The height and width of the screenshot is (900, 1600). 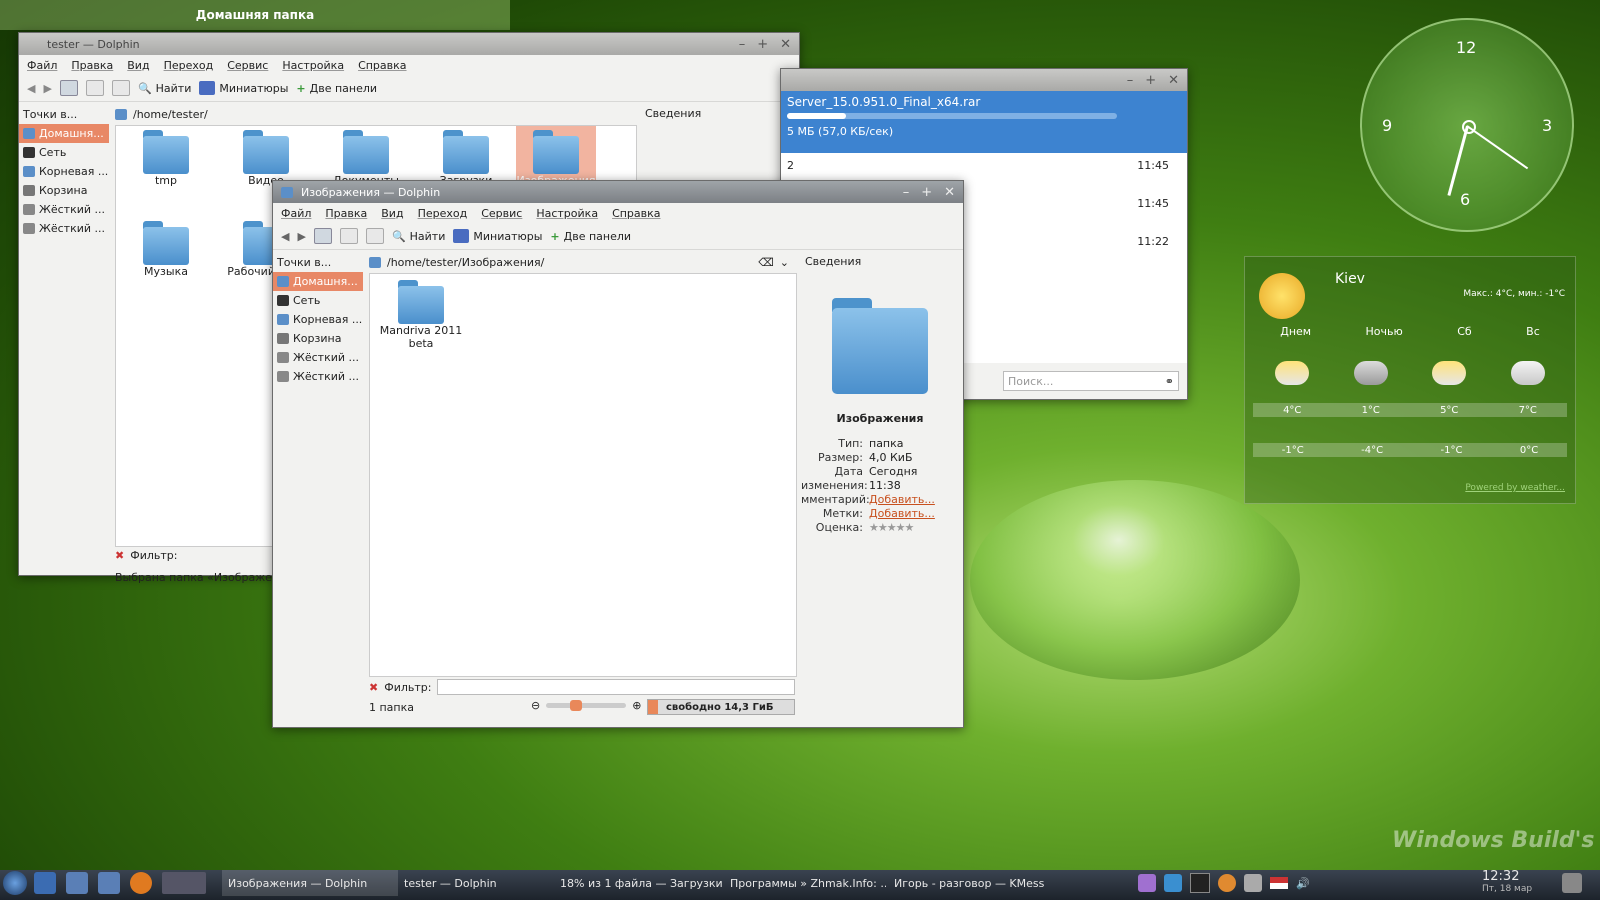 I want to click on location-bar: /home/tester/Изображения/ ⌫ ⌄, so click(x=579, y=262).